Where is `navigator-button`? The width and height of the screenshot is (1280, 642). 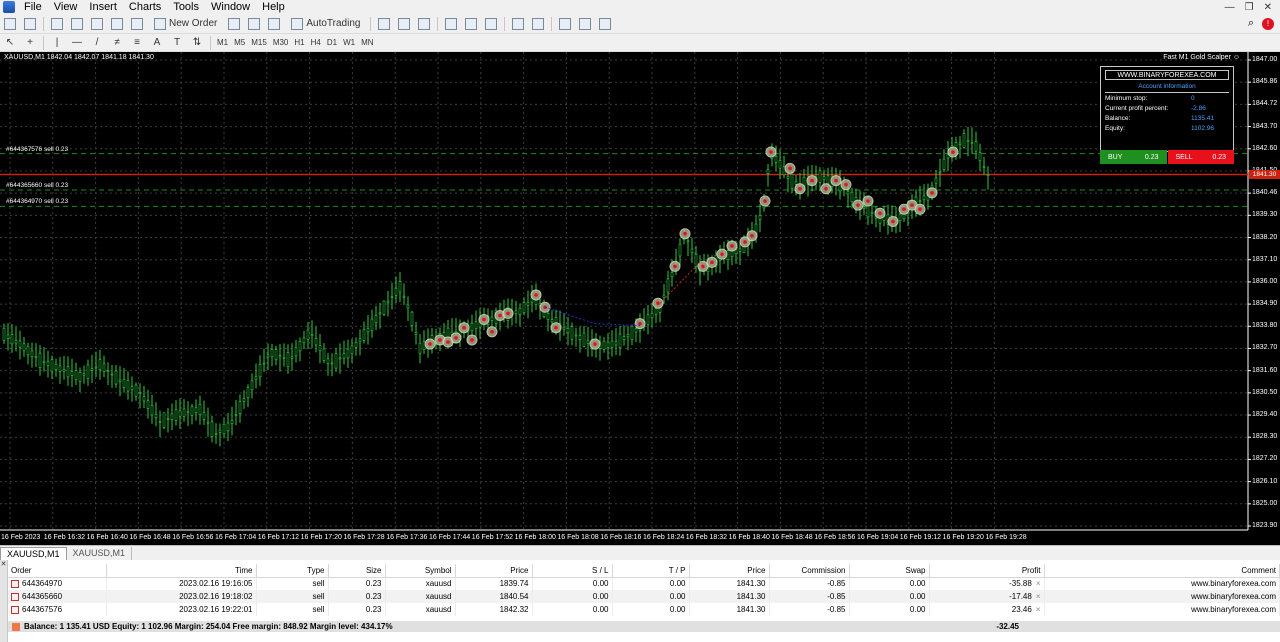 navigator-button is located at coordinates (97, 24).